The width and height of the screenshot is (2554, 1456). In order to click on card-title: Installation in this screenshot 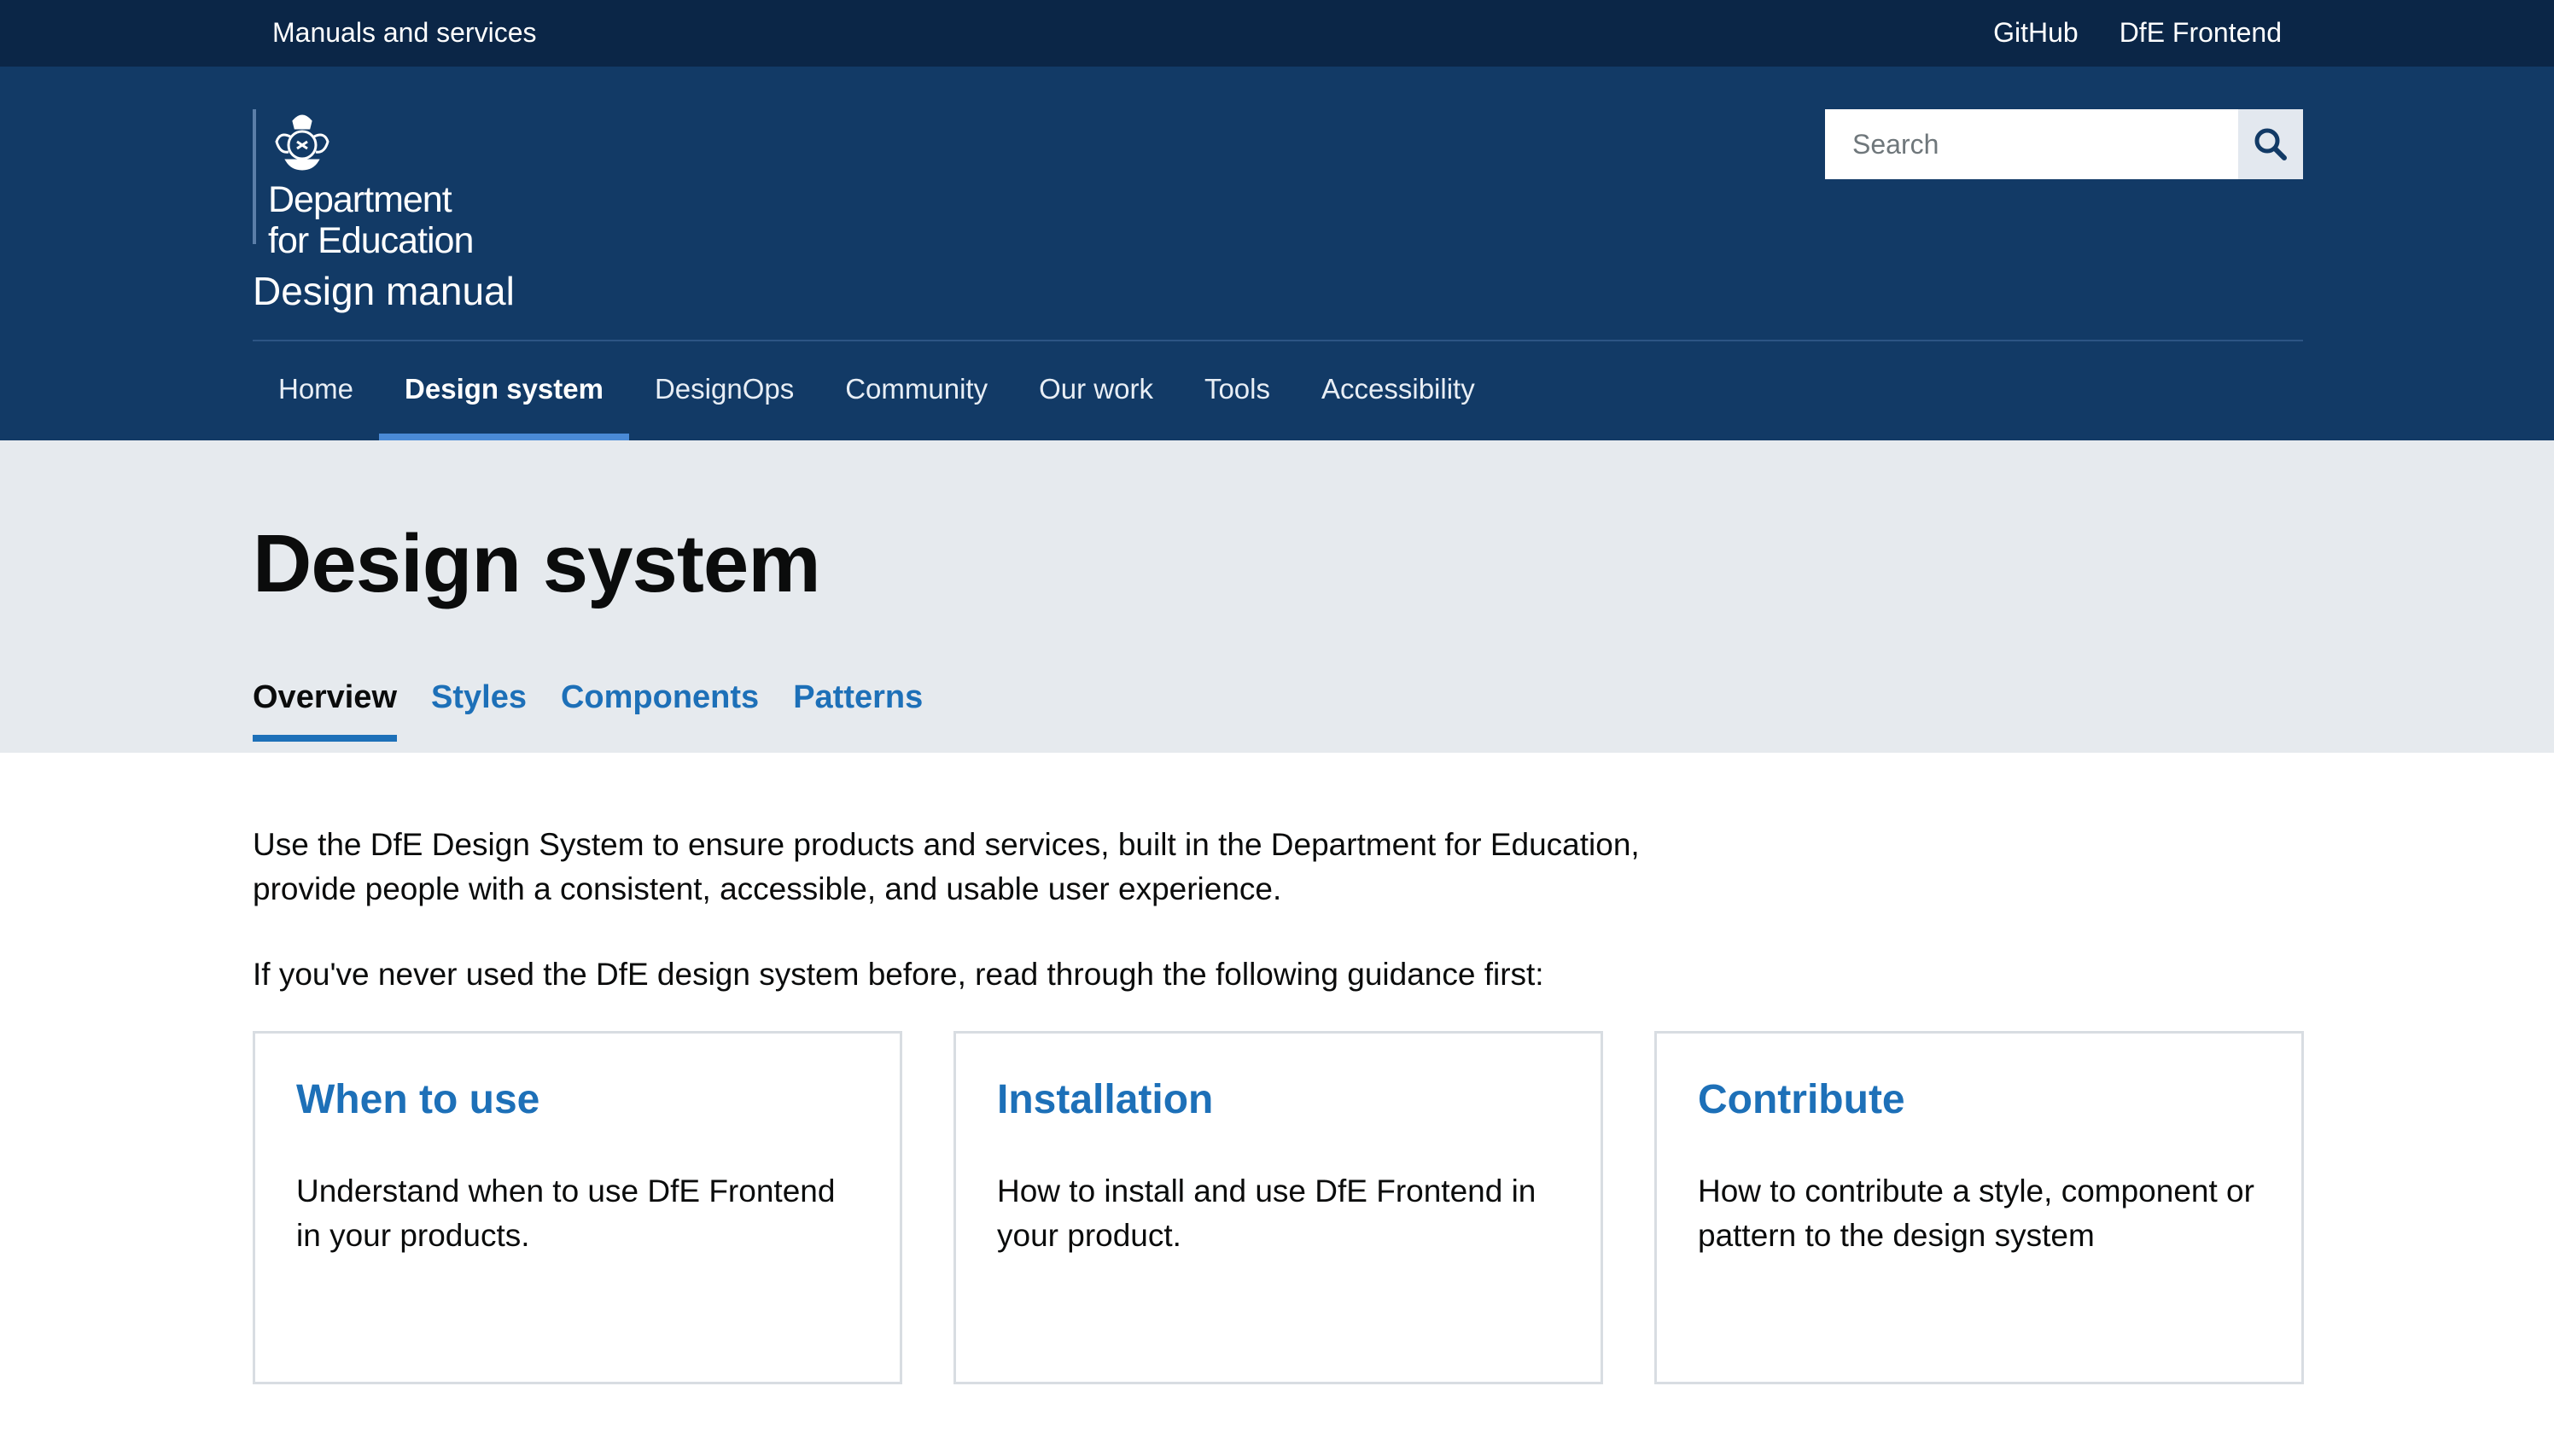, I will do `click(1278, 1099)`.